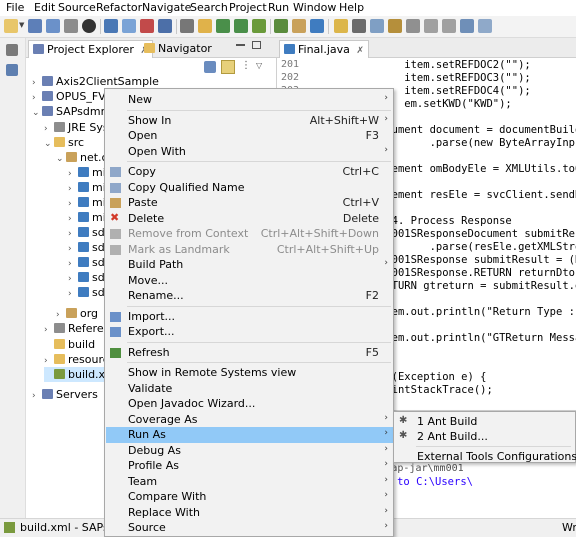  What do you see at coordinates (249, 466) in the screenshot?
I see `menu-item-profile-as: Profile As ›` at bounding box center [249, 466].